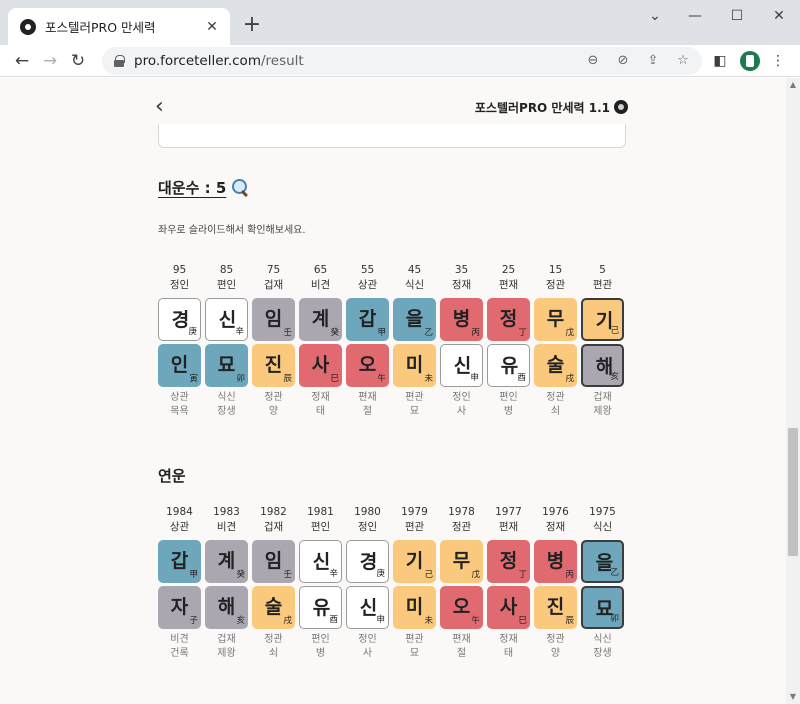  Describe the element at coordinates (179, 270) in the screenshot. I see `daeun-column-number: 95` at that location.